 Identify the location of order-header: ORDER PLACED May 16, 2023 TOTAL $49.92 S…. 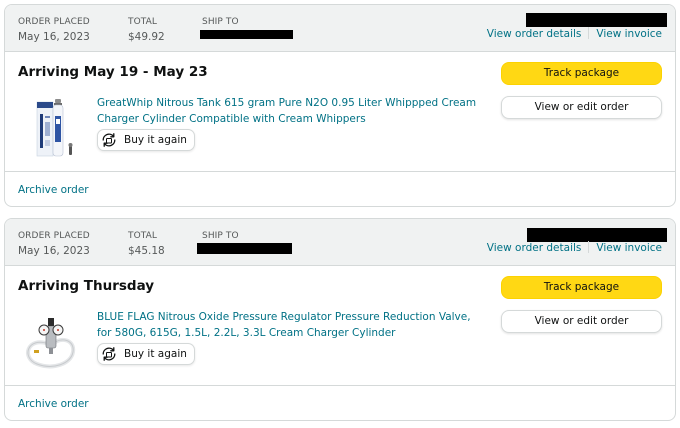
(340, 28).